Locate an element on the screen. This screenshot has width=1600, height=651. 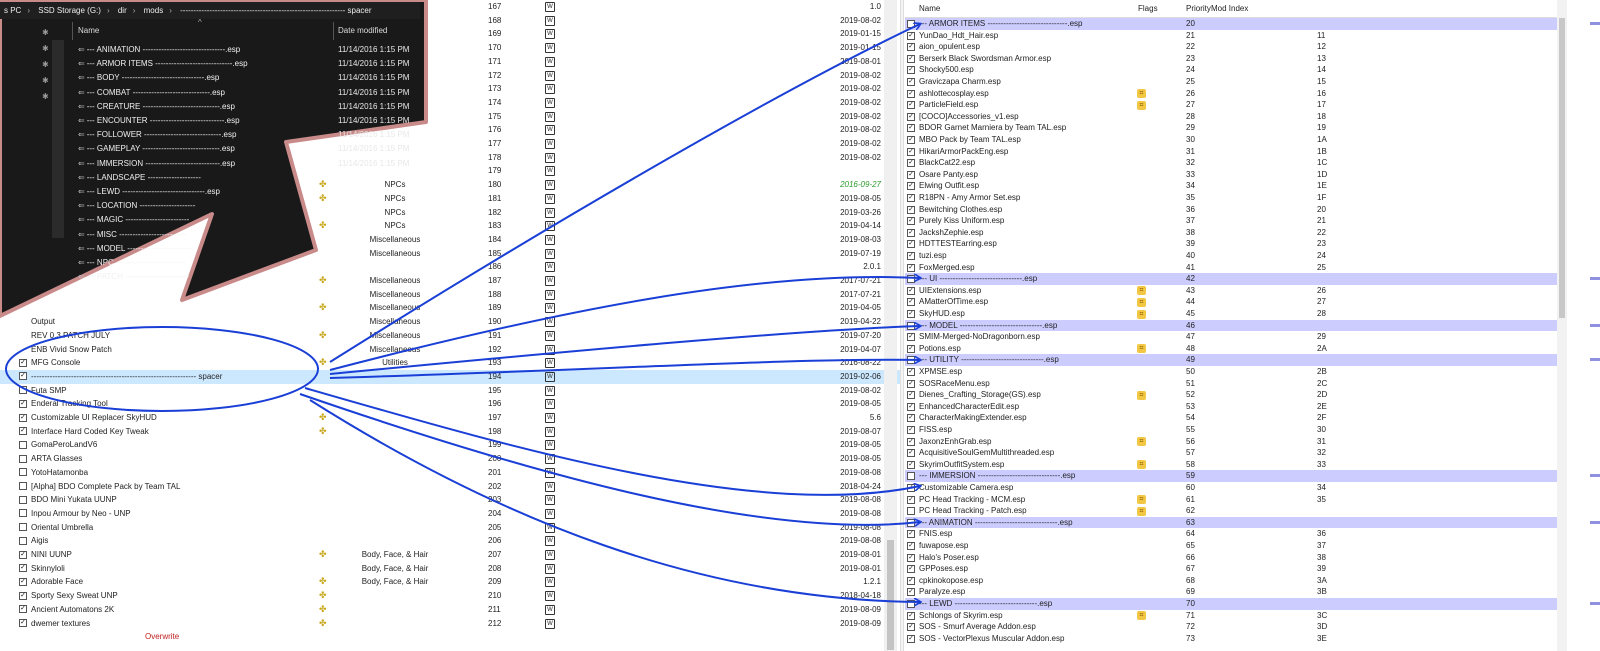
plugin-row: ✓ [COCO]Accessories_v1.esp 28 18 is located at coordinates (1231, 117).